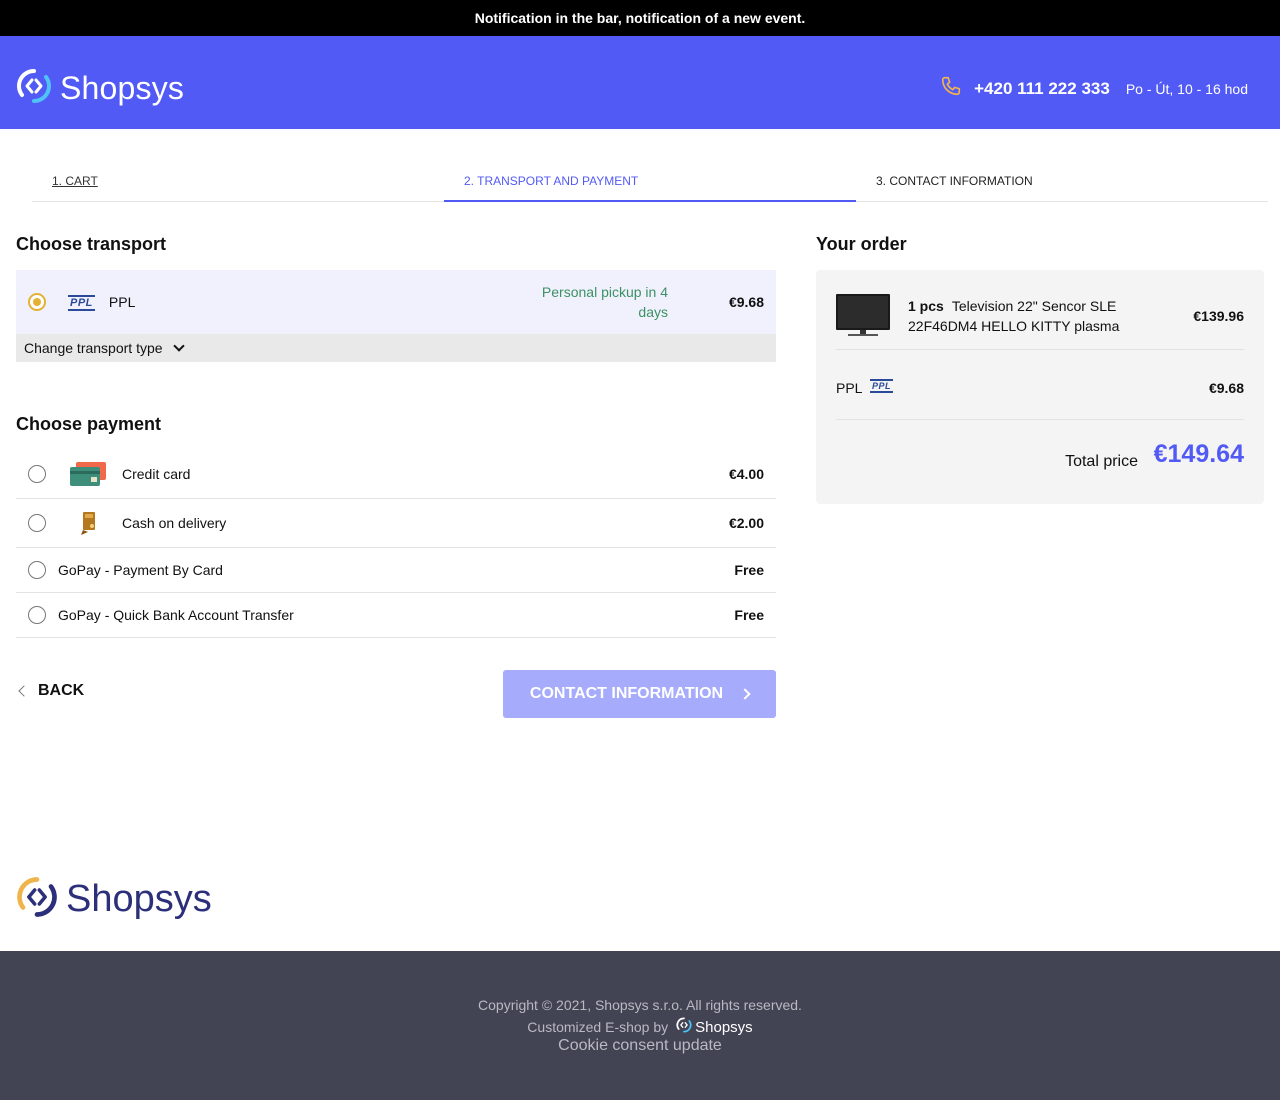  I want to click on change-transport-type-label: Change transport type, so click(93, 348).